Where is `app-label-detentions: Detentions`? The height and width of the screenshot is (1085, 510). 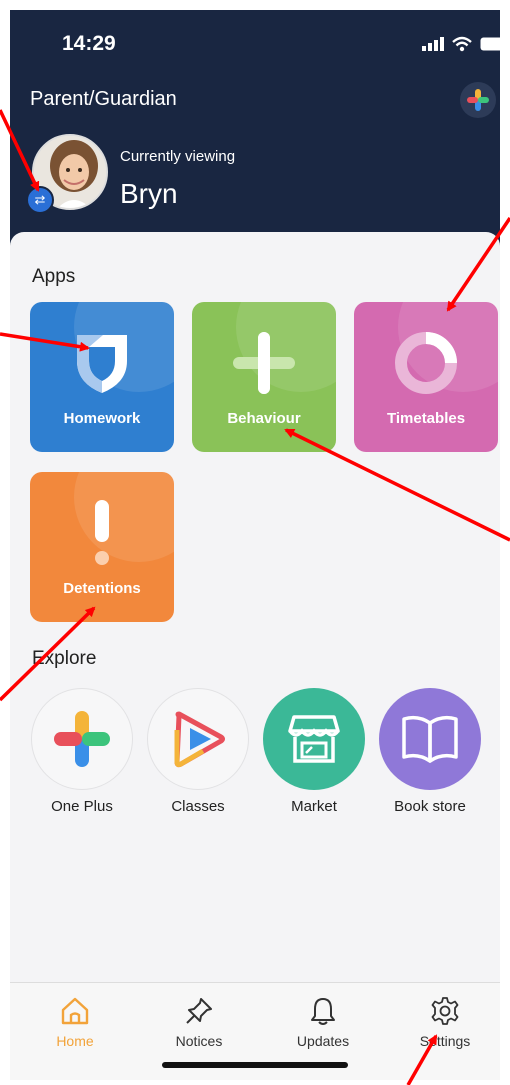
app-label-detentions: Detentions is located at coordinates (102, 588).